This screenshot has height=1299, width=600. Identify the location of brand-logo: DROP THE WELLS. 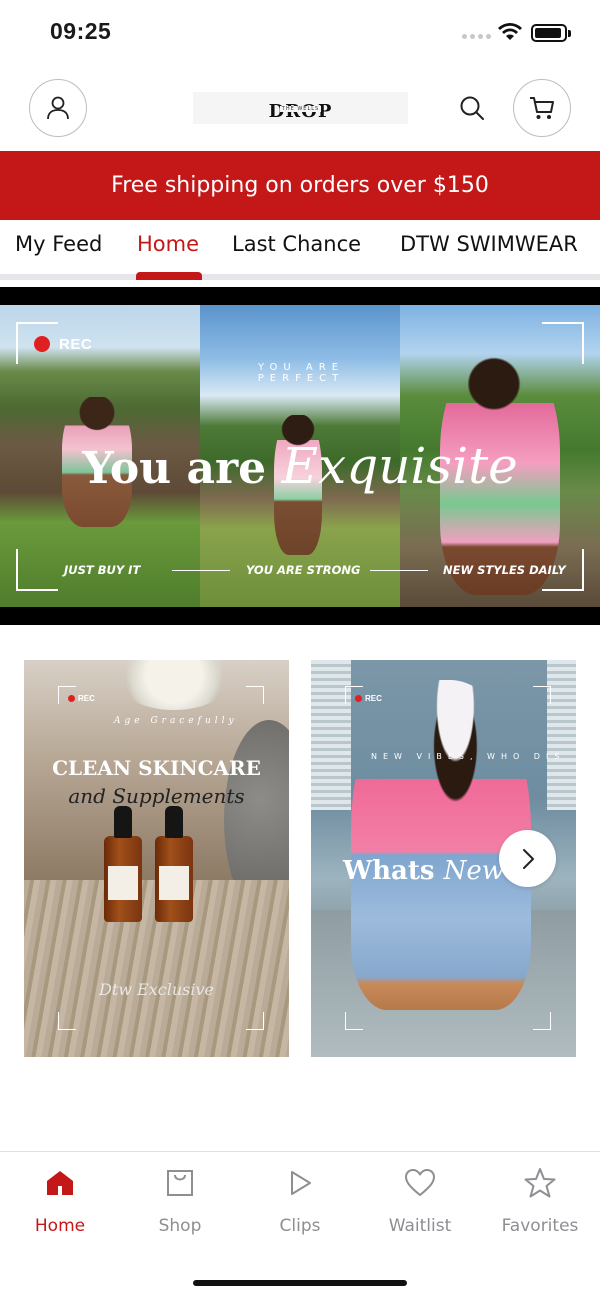
(300, 108).